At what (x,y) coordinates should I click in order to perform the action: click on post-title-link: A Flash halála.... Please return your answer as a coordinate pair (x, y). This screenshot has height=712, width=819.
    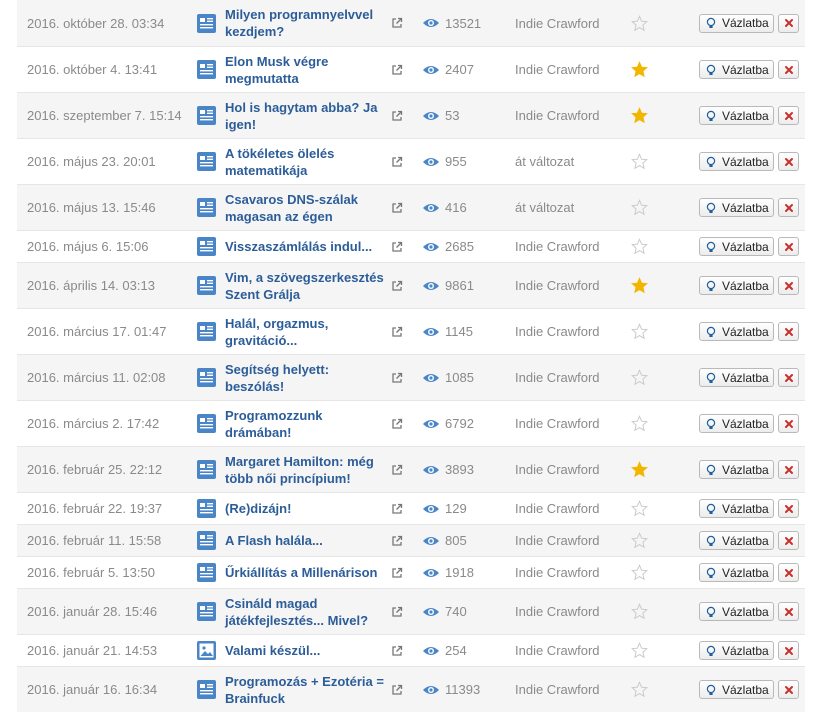
    Looking at the image, I should click on (305, 540).